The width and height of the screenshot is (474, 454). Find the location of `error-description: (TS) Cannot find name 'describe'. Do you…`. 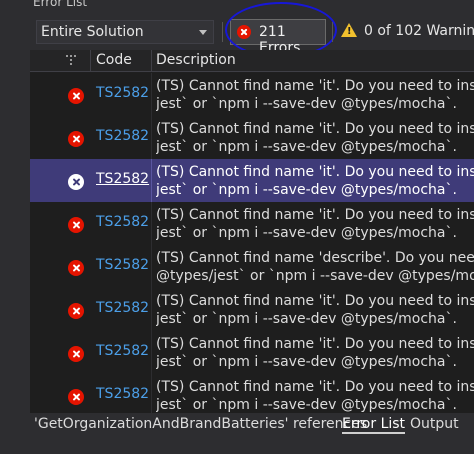

error-description: (TS) Cannot find name 'describe'. Do you… is located at coordinates (315, 267).